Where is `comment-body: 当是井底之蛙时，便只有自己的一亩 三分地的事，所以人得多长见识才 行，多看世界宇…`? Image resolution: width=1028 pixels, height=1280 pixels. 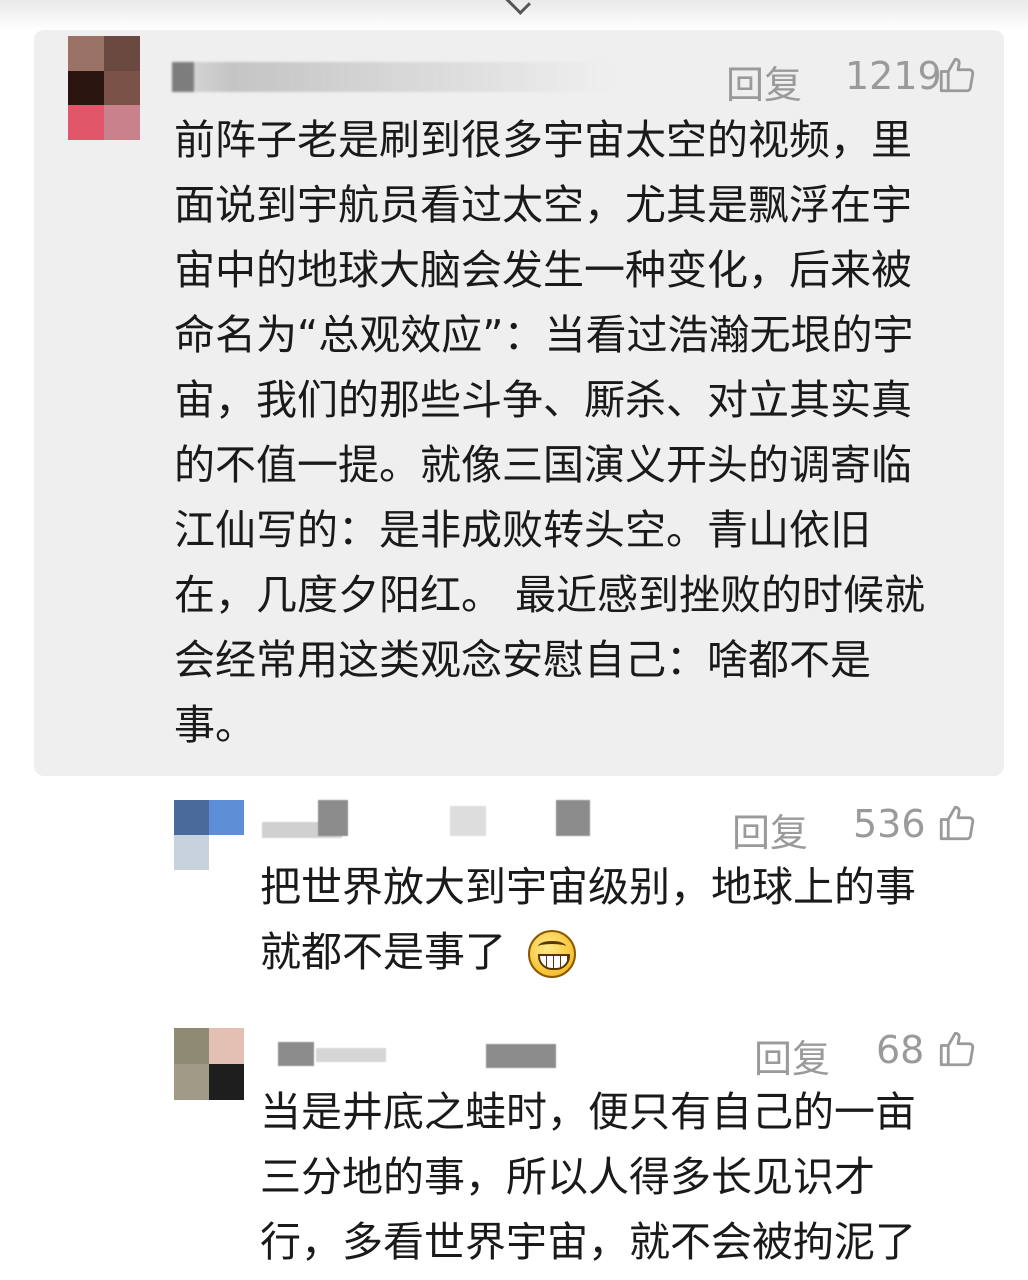 comment-body: 当是井底之蛙时，便只有自己的一亩 三分地的事，所以人得多长见识才 行，多看世界宇… is located at coordinates (588, 1177).